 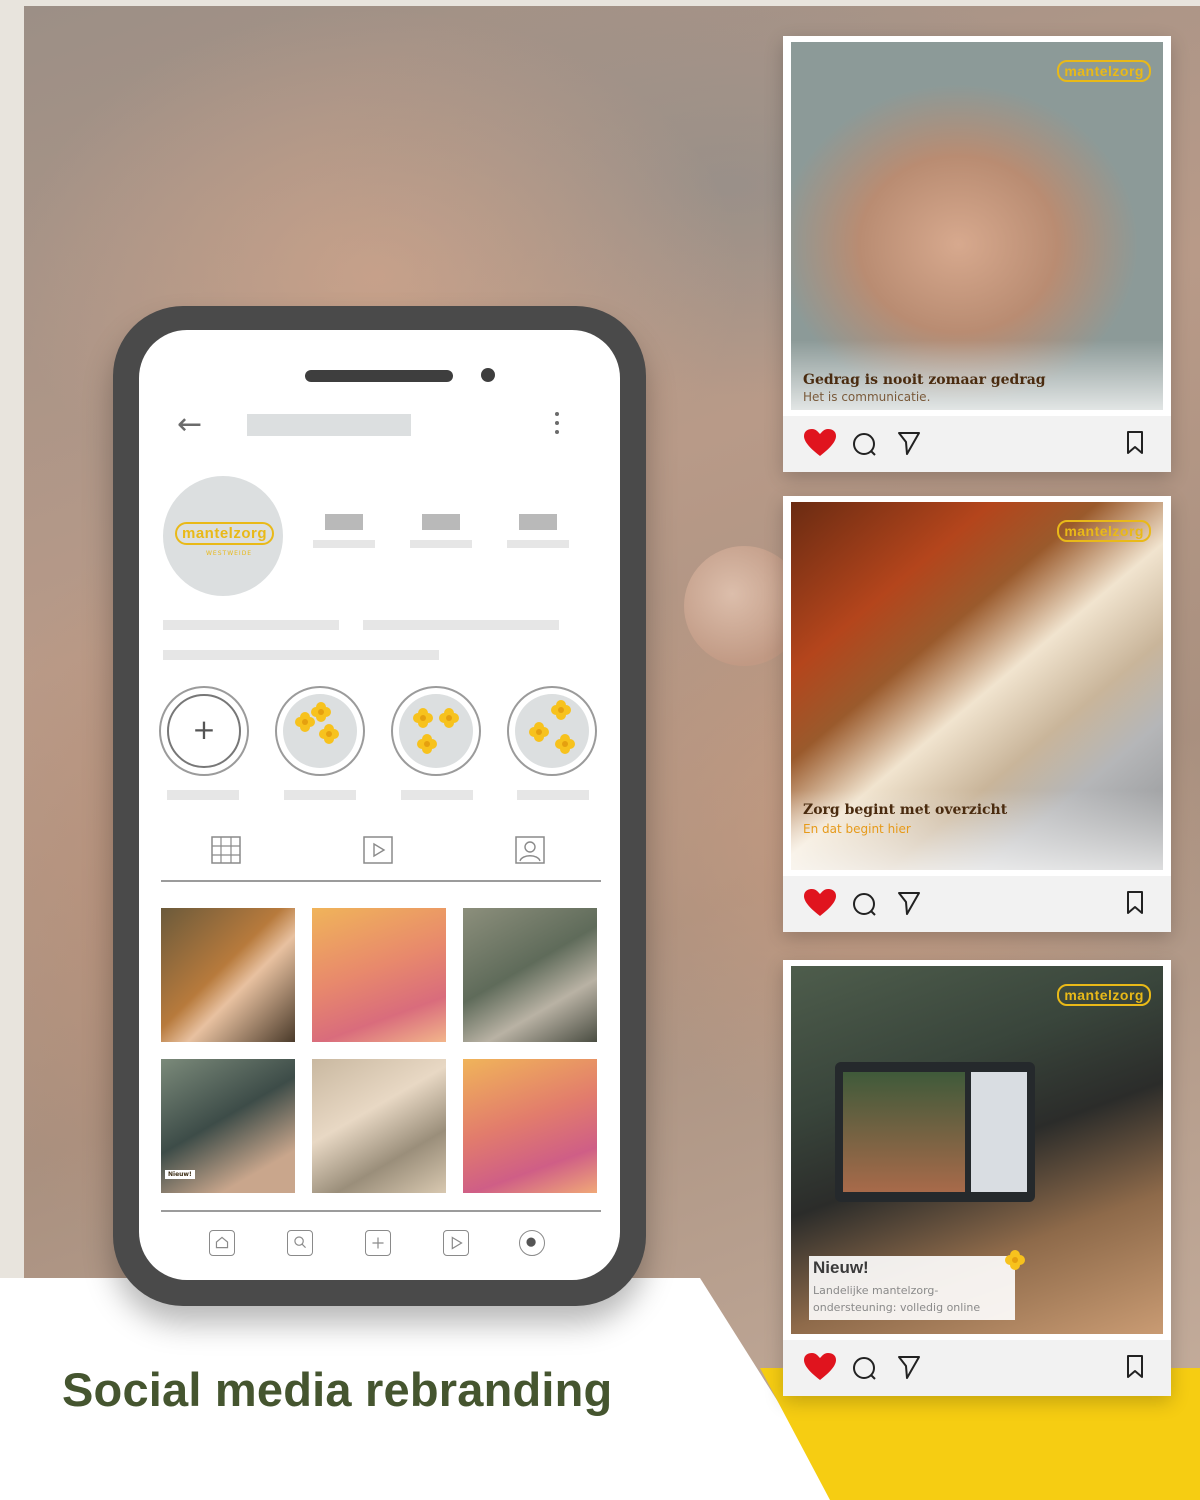 I want to click on stat-followers, so click(x=441, y=531).